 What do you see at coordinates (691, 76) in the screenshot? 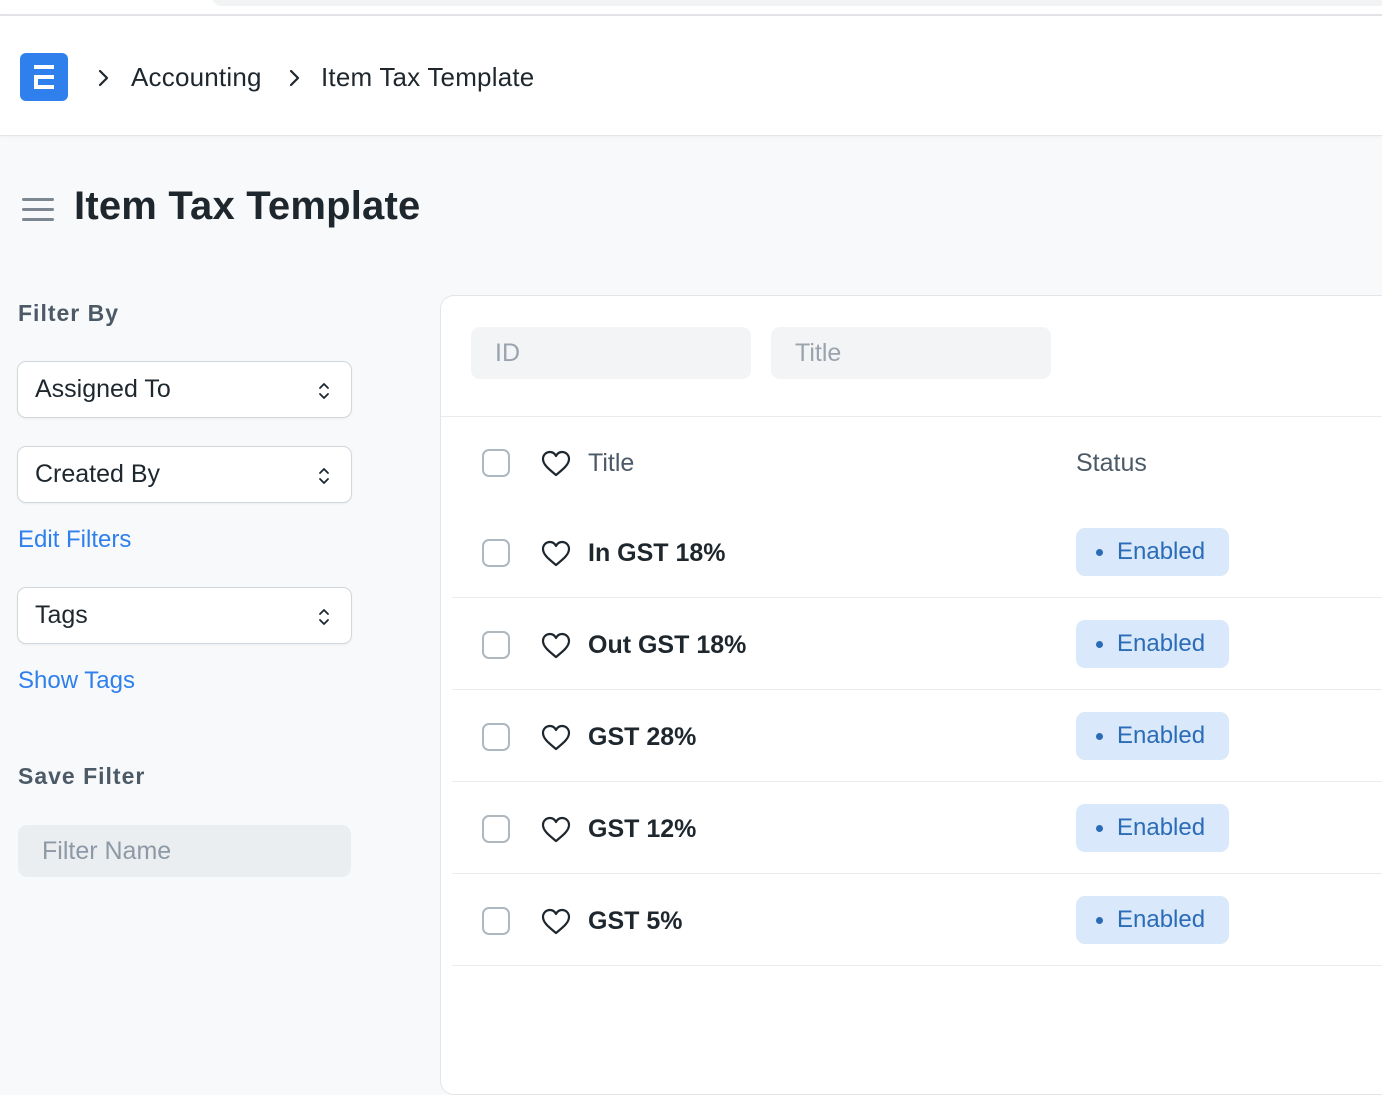
I see `navbar: Accounting Item Tax Template` at bounding box center [691, 76].